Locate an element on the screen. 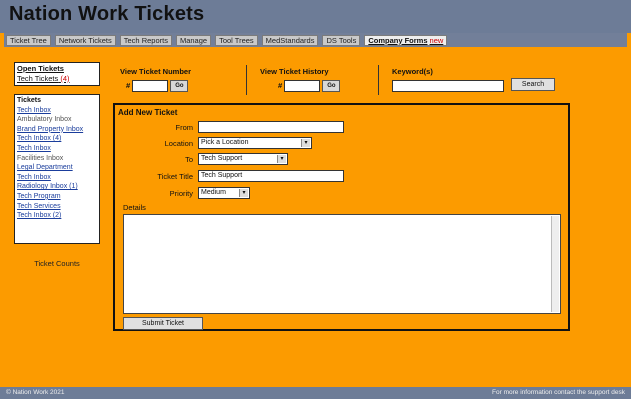  view-ticket-number-label: View Ticket Number is located at coordinates (156, 71).